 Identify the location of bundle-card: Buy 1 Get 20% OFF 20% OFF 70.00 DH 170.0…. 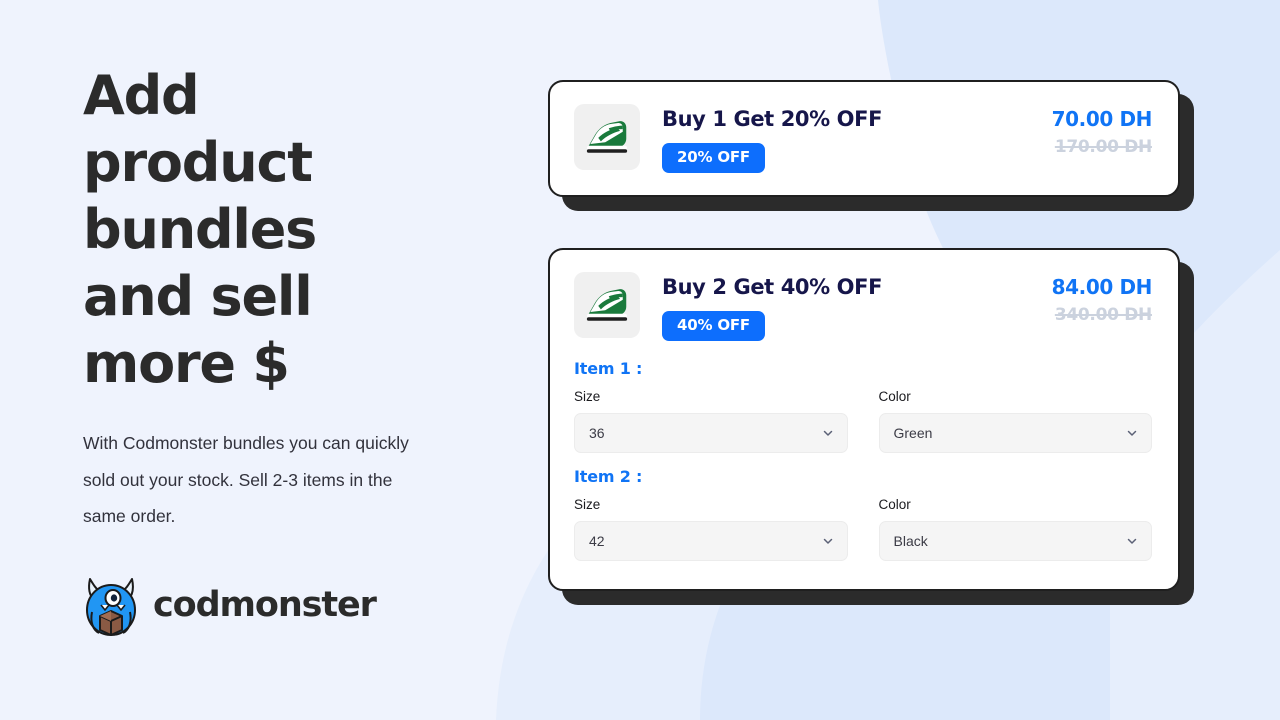
(871, 145).